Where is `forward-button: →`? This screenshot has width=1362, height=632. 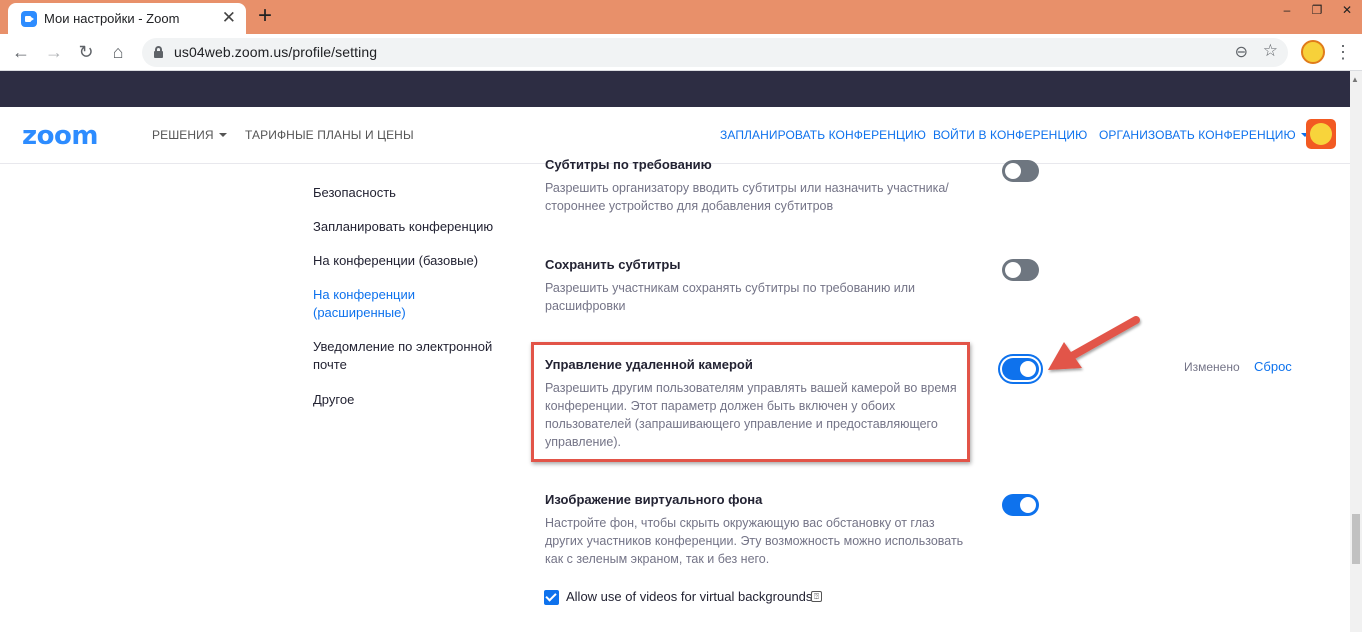
forward-button: → is located at coordinates (54, 52).